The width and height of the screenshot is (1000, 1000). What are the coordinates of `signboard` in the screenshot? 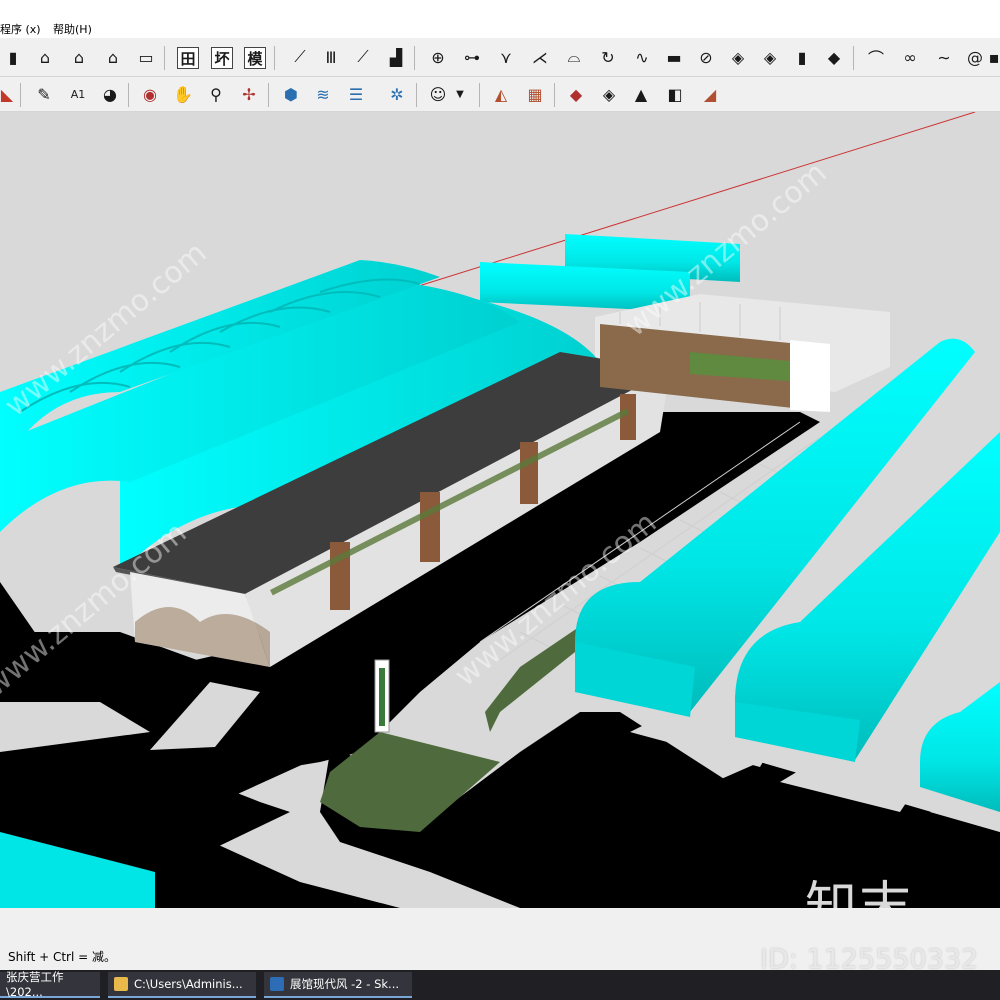 It's located at (382, 696).